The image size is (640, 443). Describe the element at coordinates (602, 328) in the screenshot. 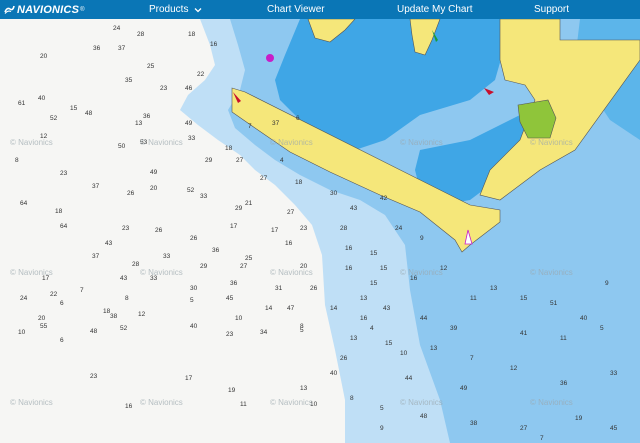

I see `depth-sounding: 5` at that location.